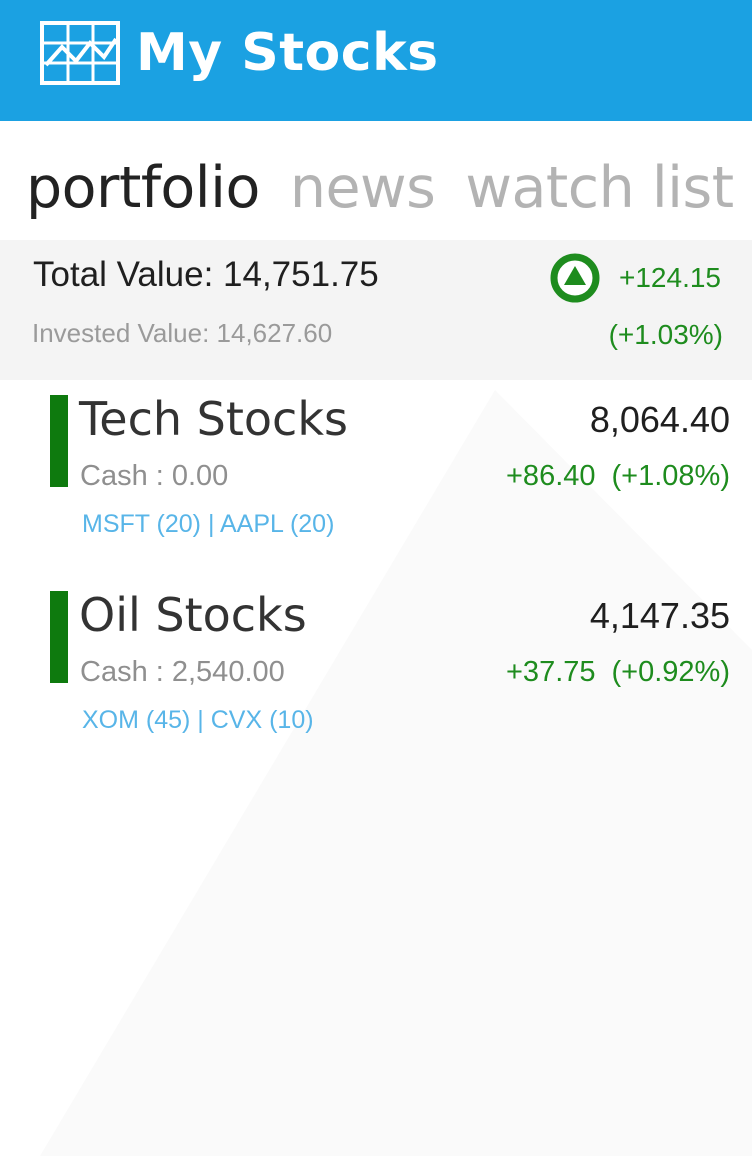  Describe the element at coordinates (80, 53) in the screenshot. I see `stock-chart-grid-icon` at that location.